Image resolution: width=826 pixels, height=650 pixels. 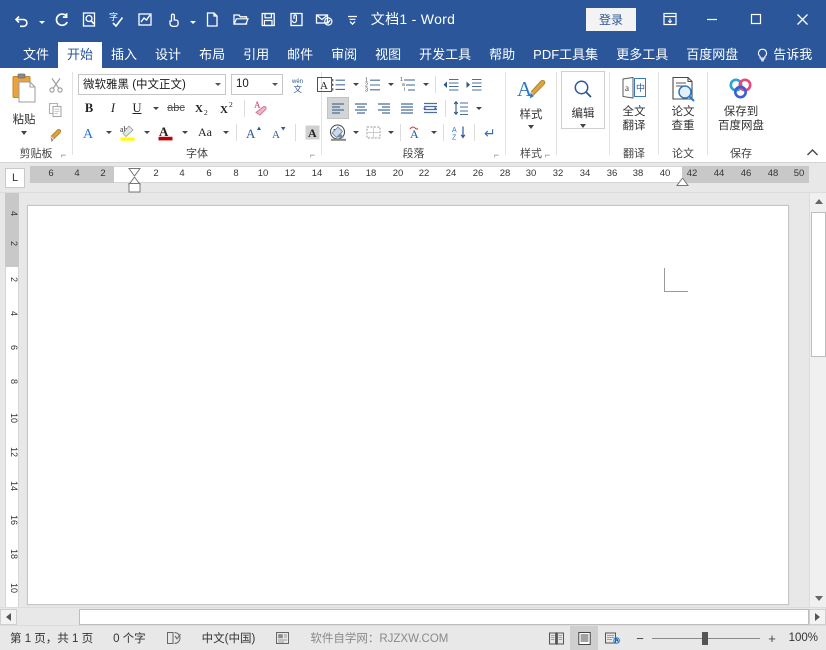 I want to click on font-dialog-launcher: ⌐, so click(x=312, y=155).